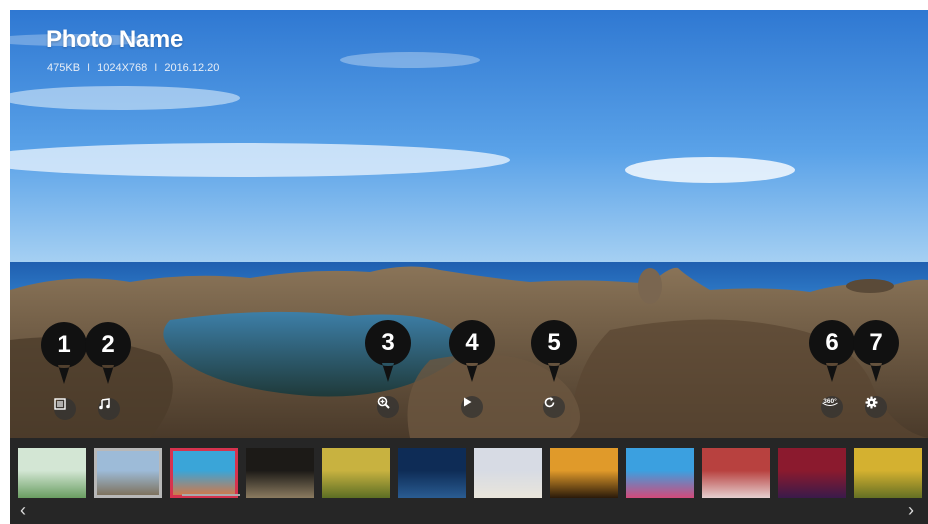 The height and width of the screenshot is (524, 928). What do you see at coordinates (122, 68) in the screenshot?
I see `resolution: 1024X768` at bounding box center [122, 68].